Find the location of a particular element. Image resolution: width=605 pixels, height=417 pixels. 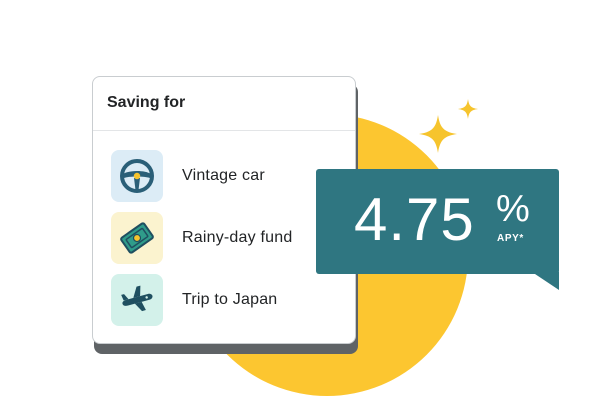

trip-to-japan-label: Trip to Japan is located at coordinates (230, 299).